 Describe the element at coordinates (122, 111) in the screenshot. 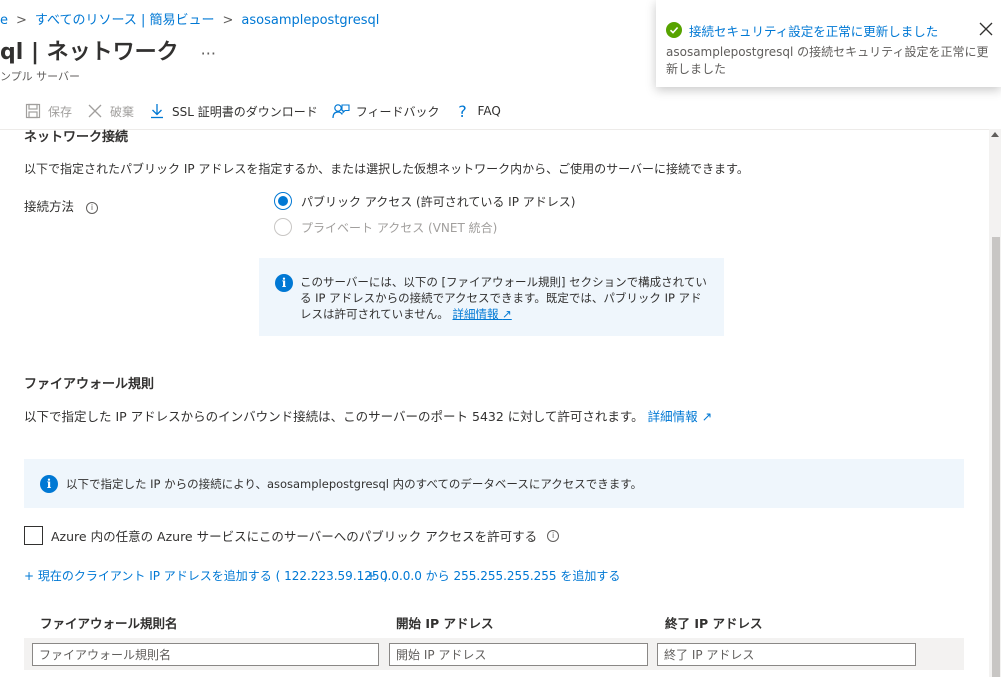

I see `discard-label: 破棄` at that location.